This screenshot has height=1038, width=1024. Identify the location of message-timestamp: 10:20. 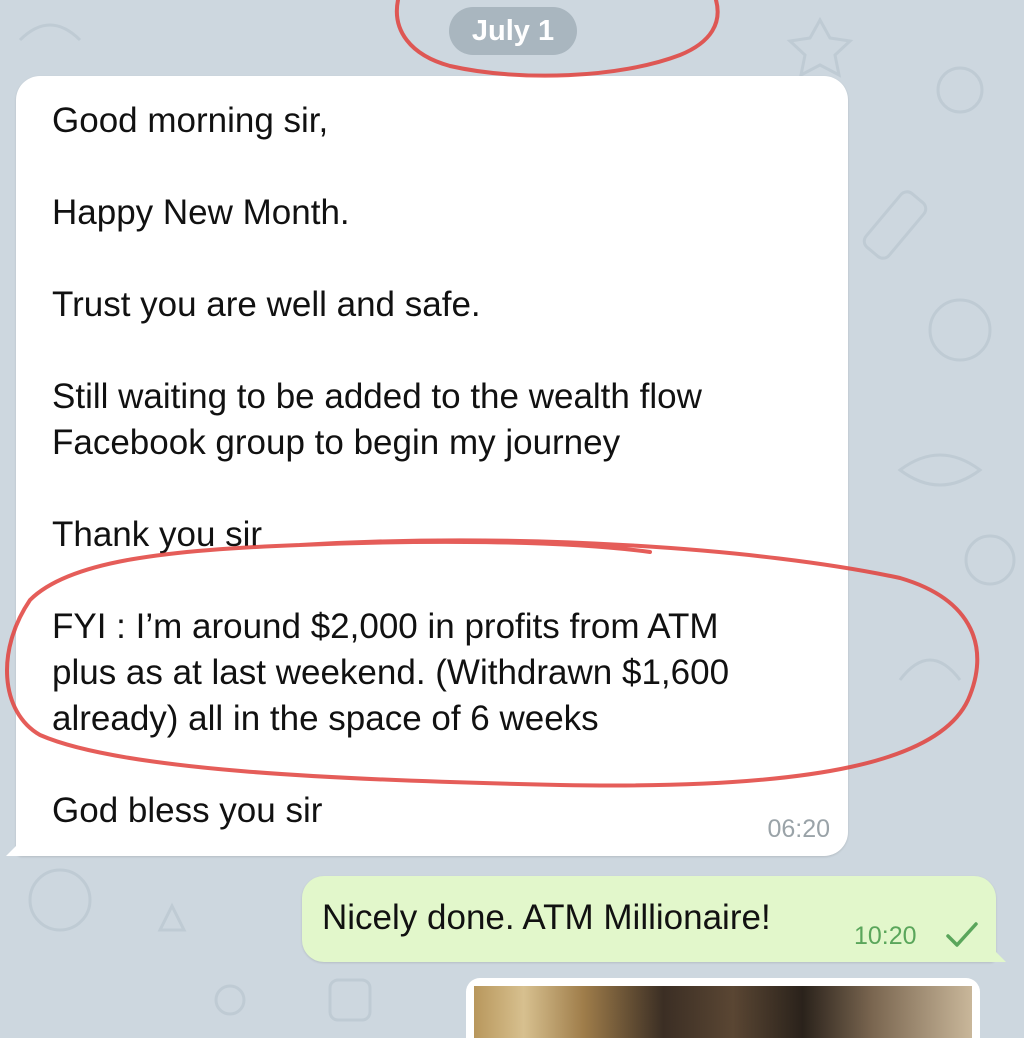
(885, 936).